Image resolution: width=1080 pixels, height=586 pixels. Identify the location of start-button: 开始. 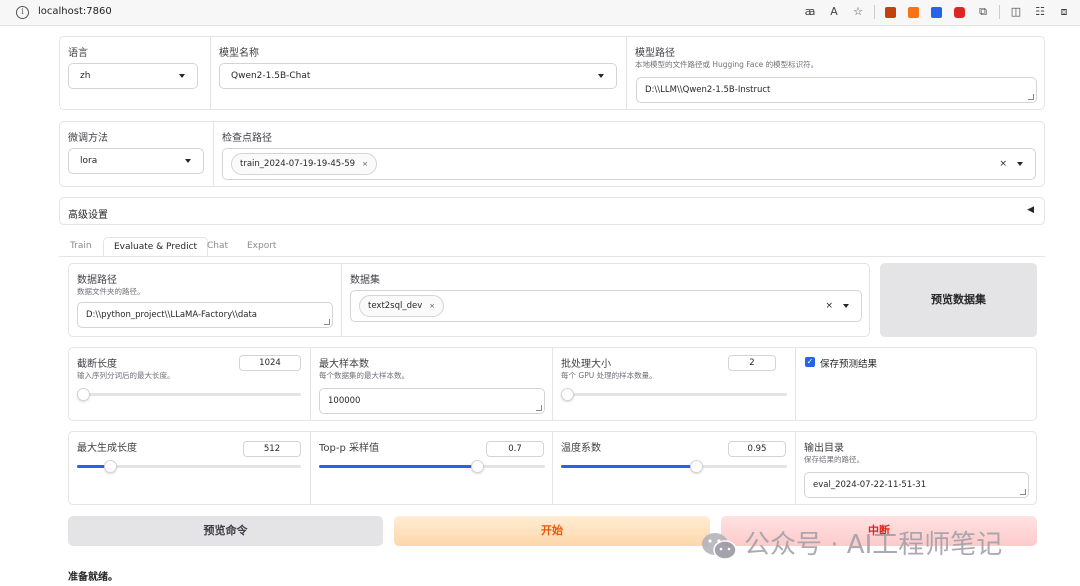
(552, 531).